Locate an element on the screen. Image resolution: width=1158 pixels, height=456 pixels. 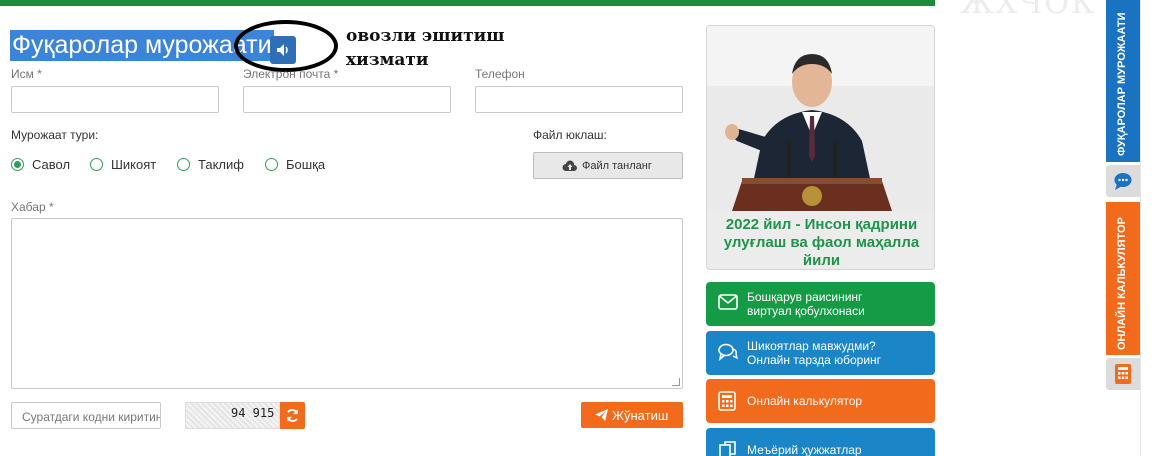
captcha-refresh-button is located at coordinates (292, 415).